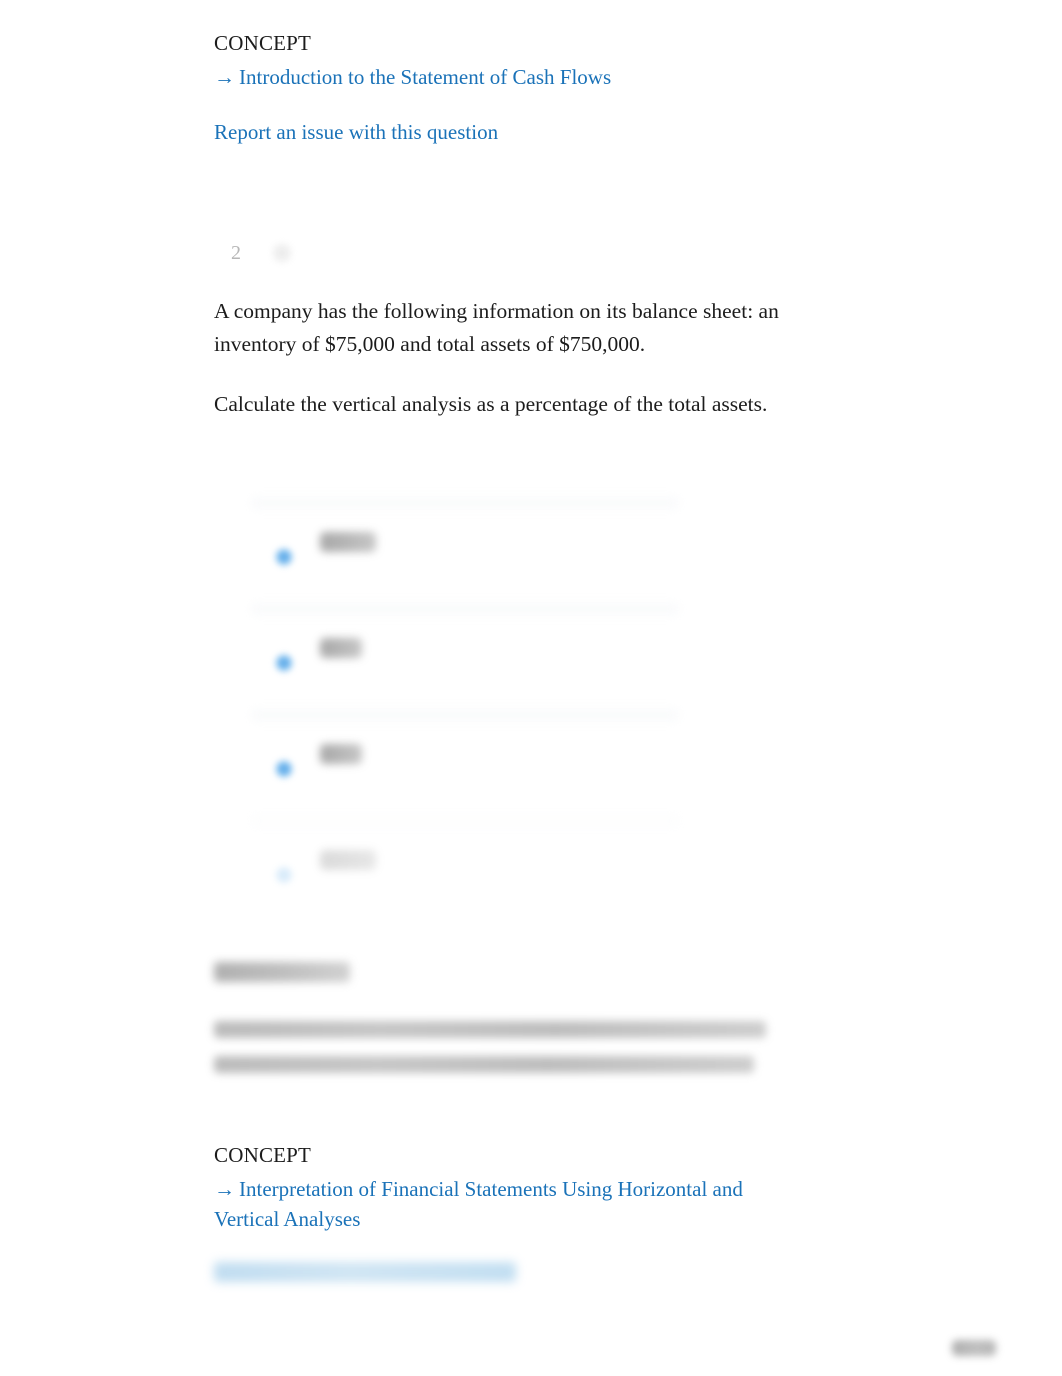 The image size is (1062, 1376). Describe the element at coordinates (365, 1272) in the screenshot. I see `report-issue-link-bottom` at that location.